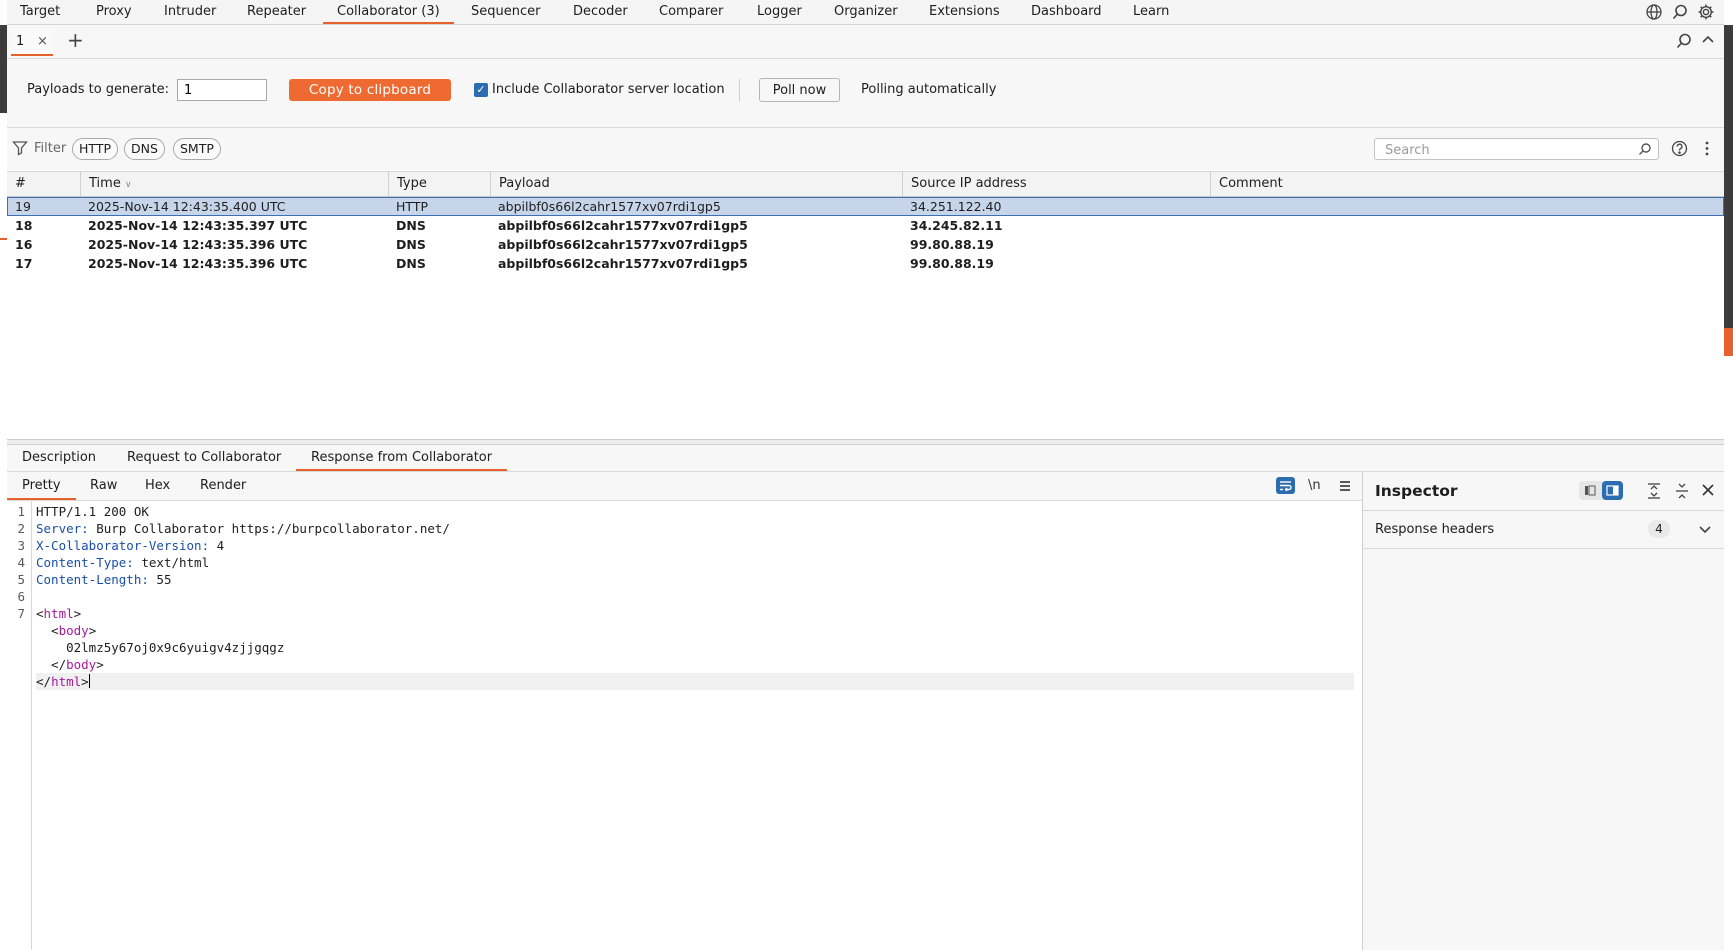 This screenshot has height=950, width=1733. I want to click on include-server-location-checkbox: ✓, so click(481, 90).